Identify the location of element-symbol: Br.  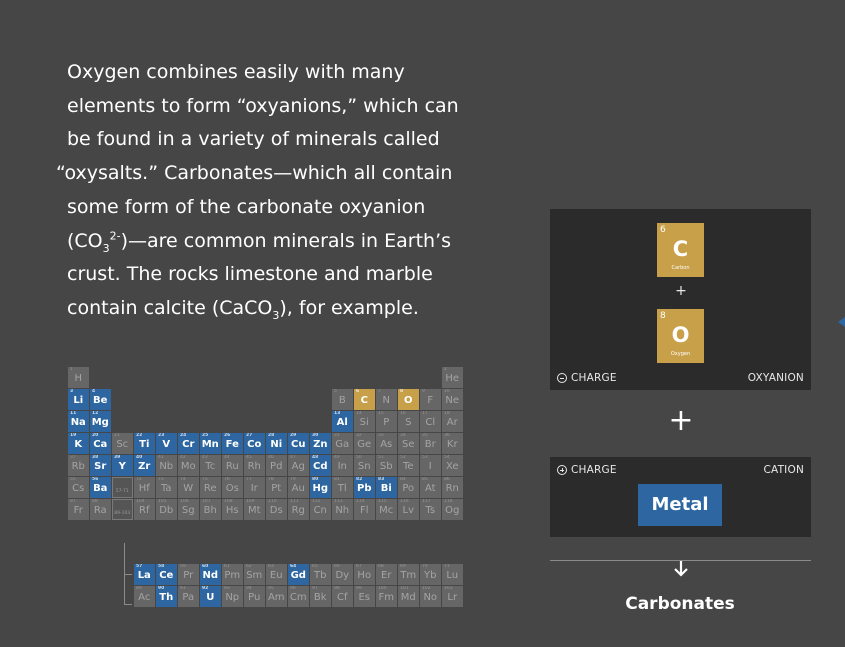
(430, 444).